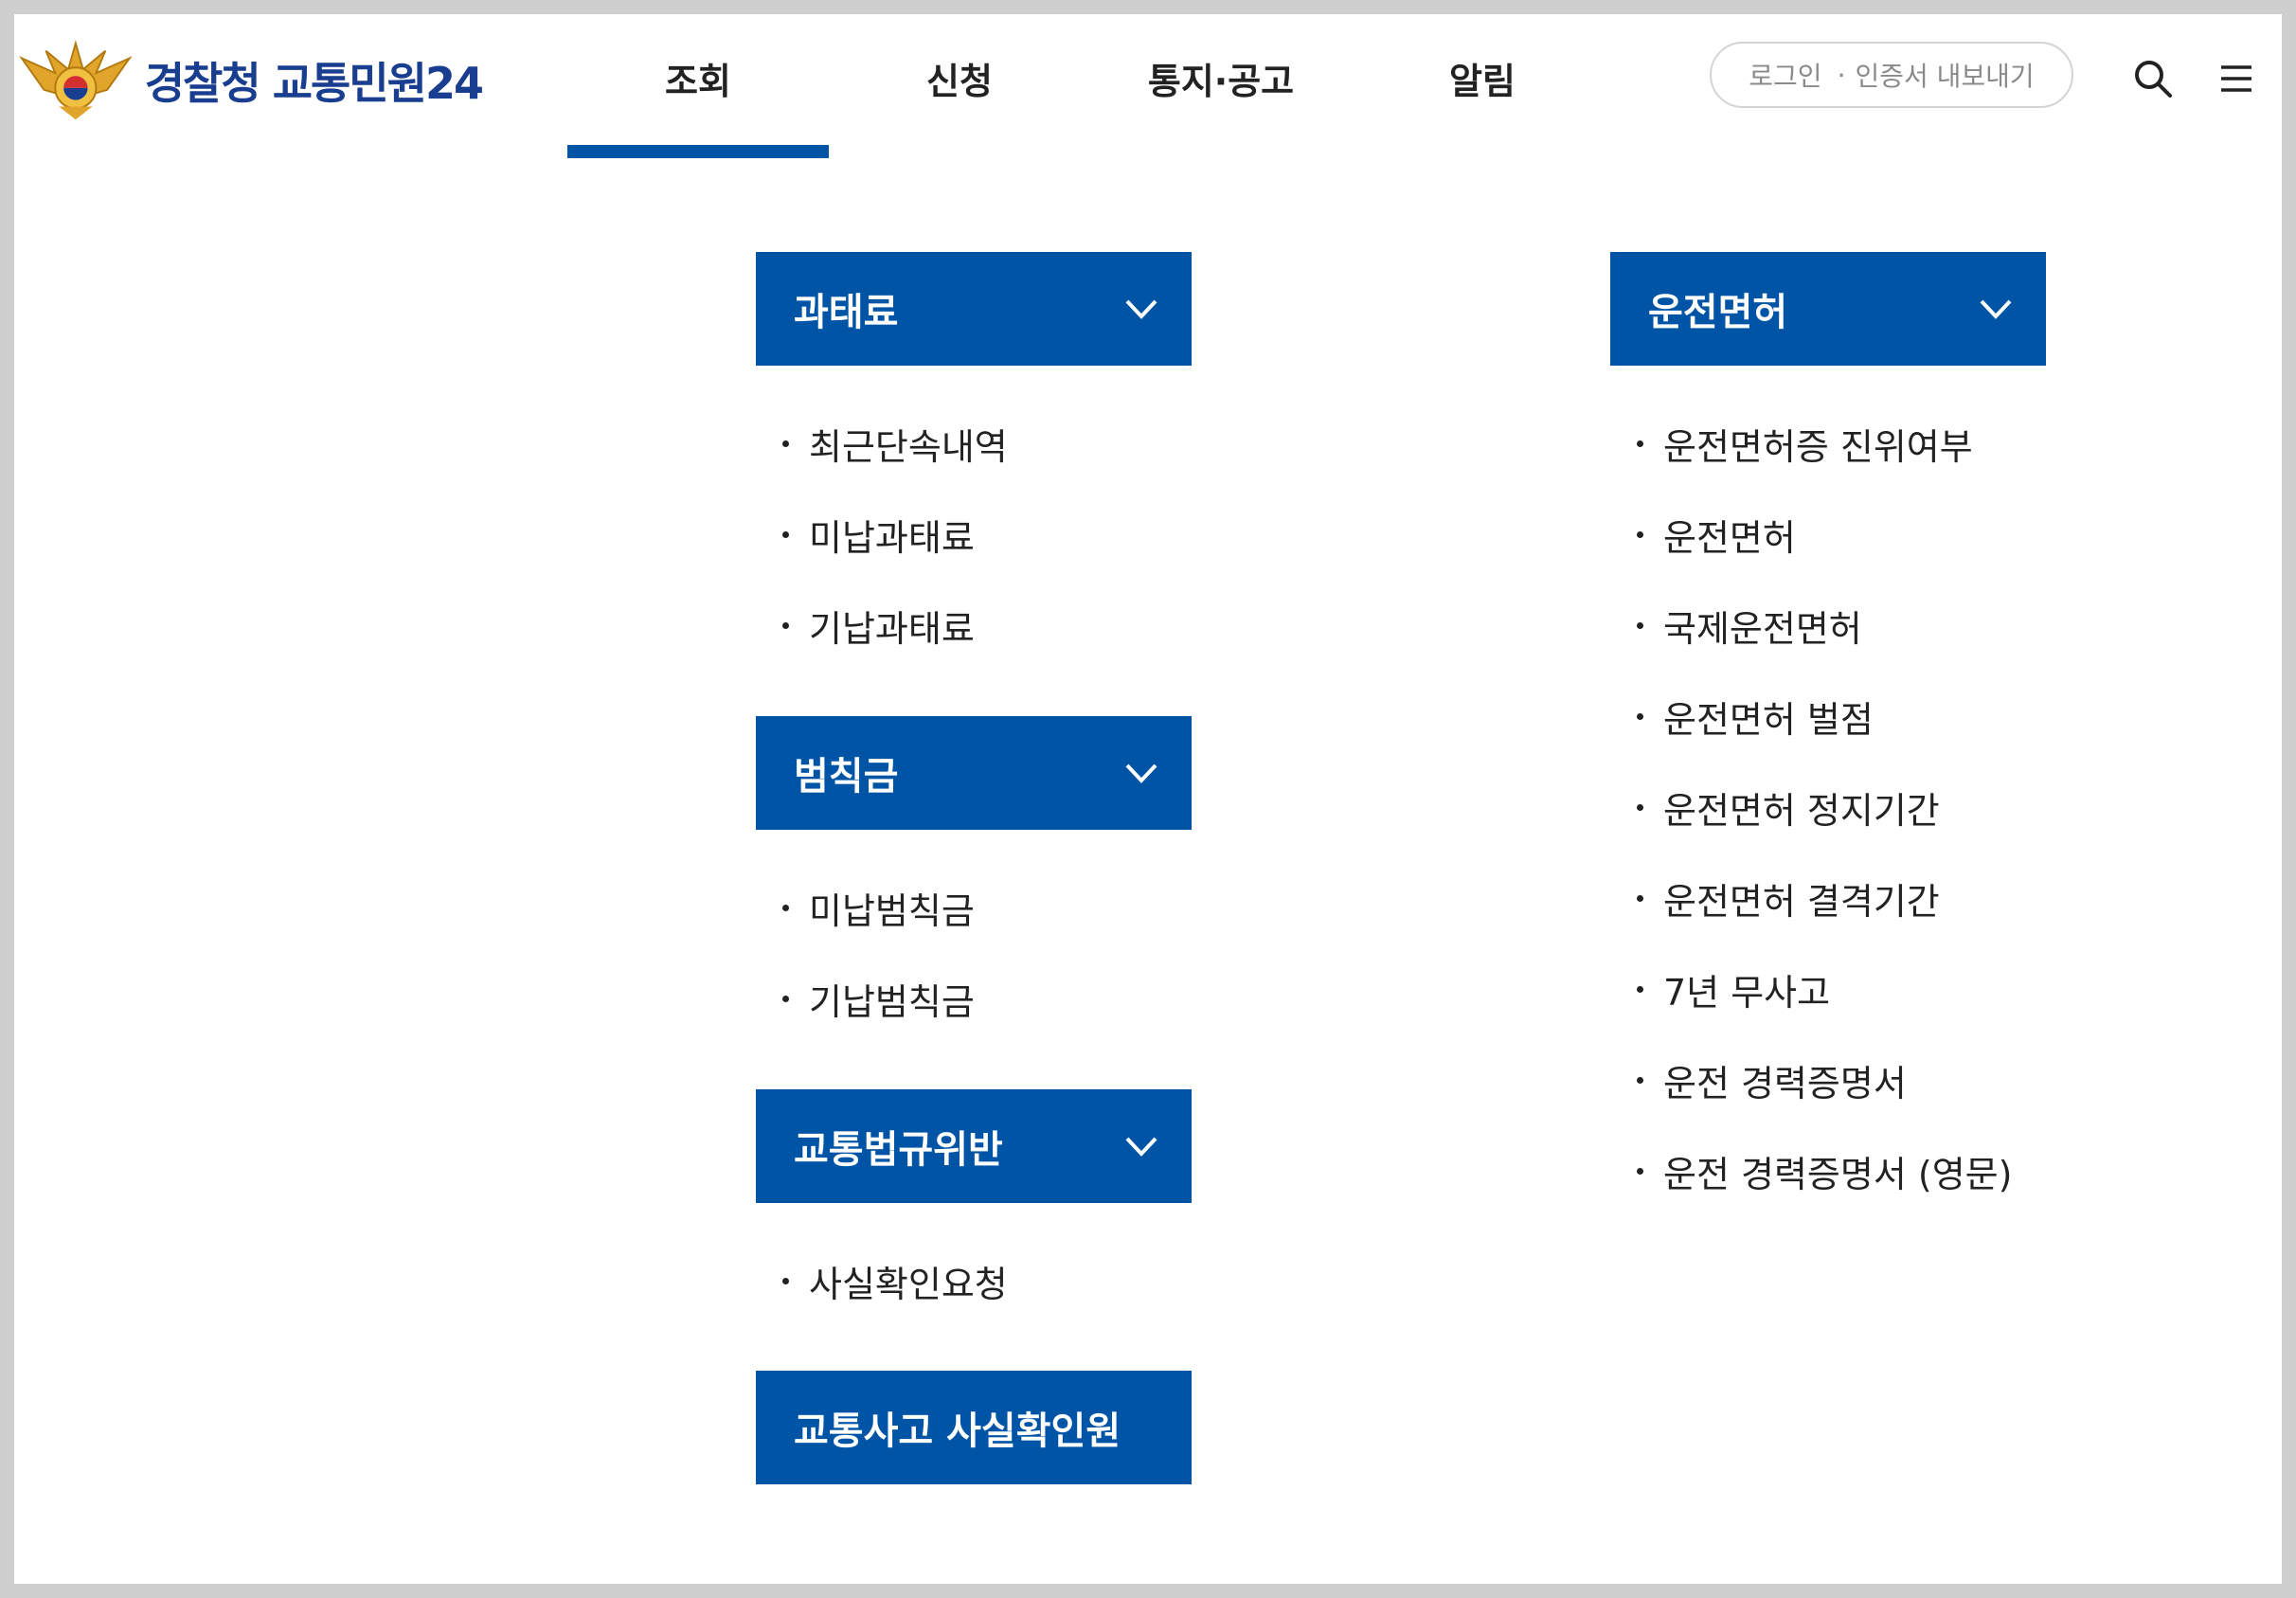 Image resolution: width=2296 pixels, height=1598 pixels. What do you see at coordinates (1801, 901) in the screenshot?
I see `item-label: 운전면허 결격기간` at bounding box center [1801, 901].